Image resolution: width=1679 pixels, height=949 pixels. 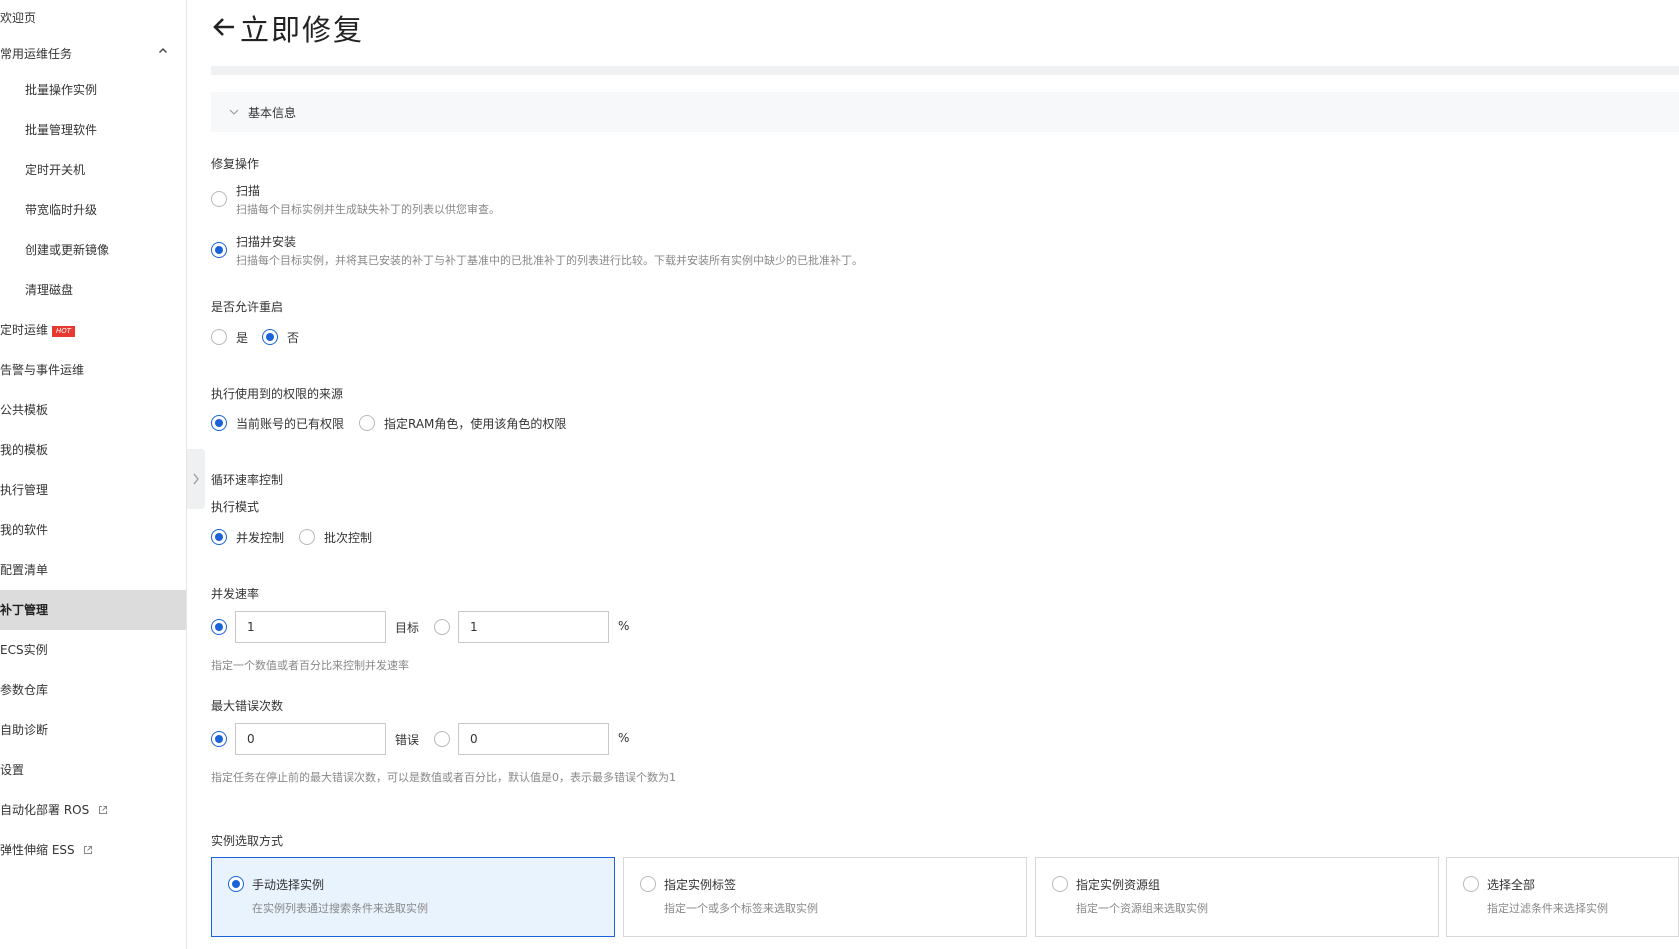 What do you see at coordinates (307, 537) in the screenshot?
I see `radio-batch-control` at bounding box center [307, 537].